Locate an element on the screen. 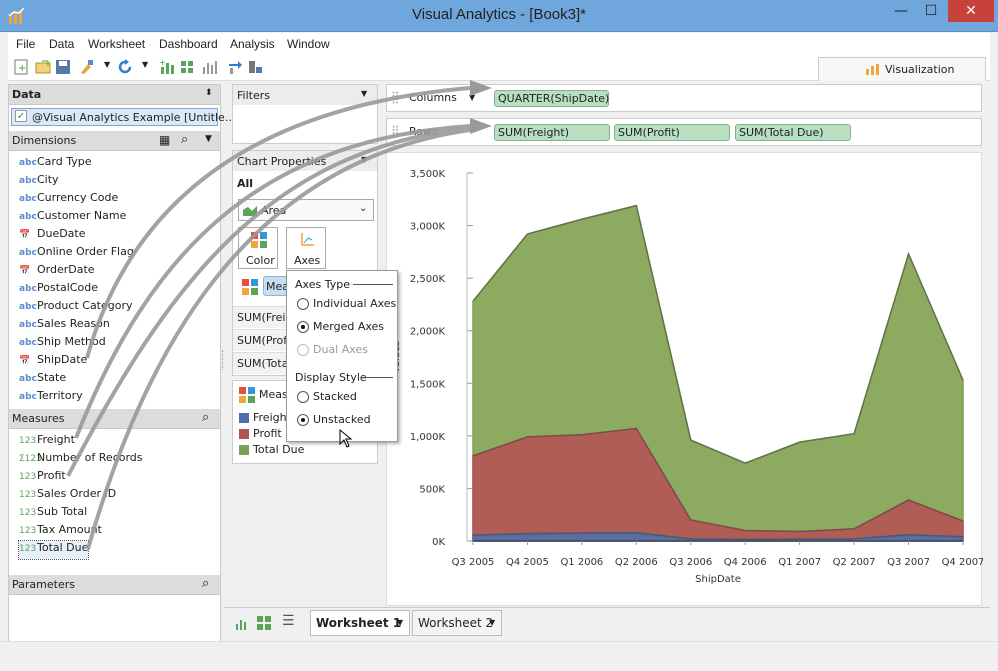 The height and width of the screenshot is (671, 998). dimension-item: abcProduct Category is located at coordinates (76, 308).